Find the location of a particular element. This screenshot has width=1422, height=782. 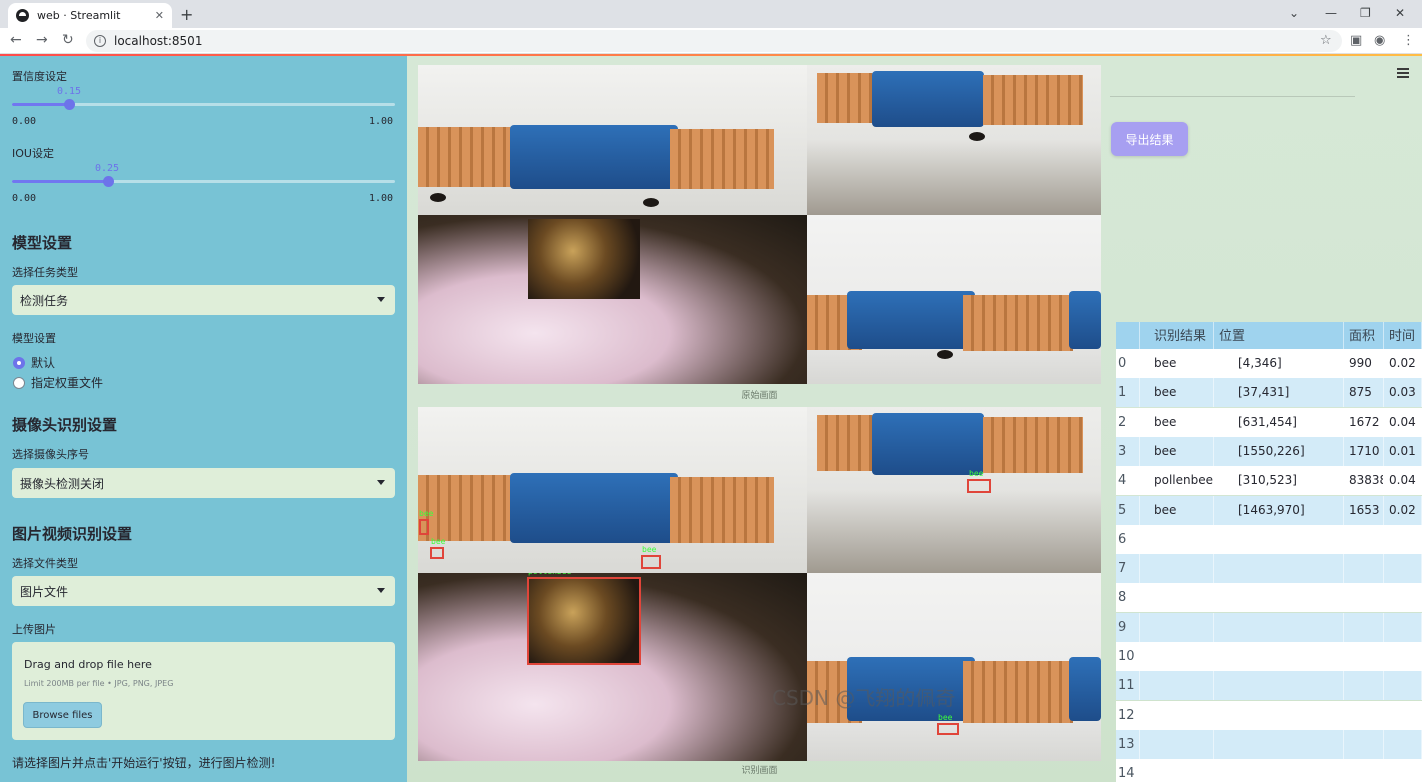

row-index: 12 is located at coordinates (1128, 715).